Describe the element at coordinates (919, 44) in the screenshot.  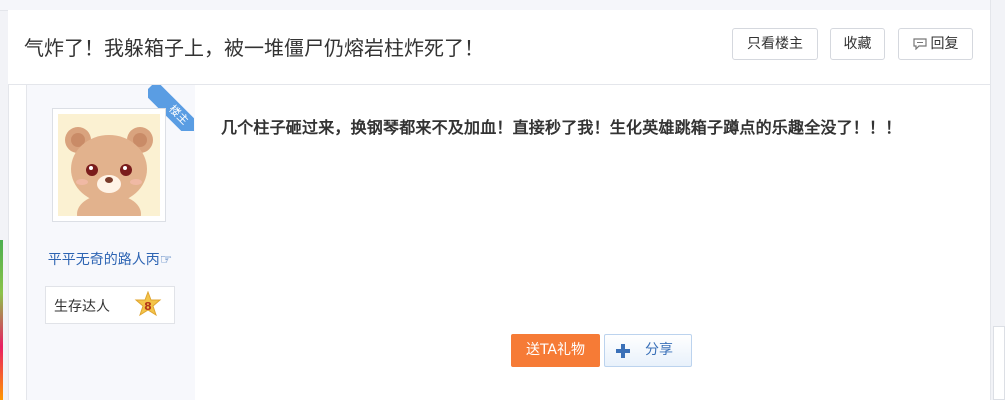
I see `comment-icon` at that location.